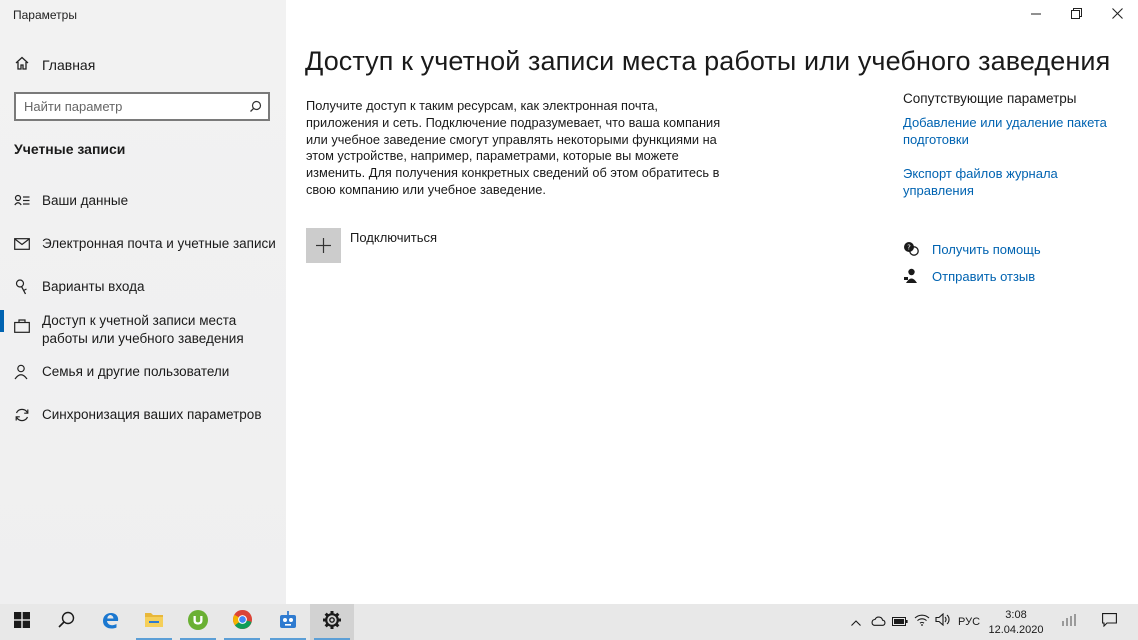 The height and width of the screenshot is (640, 1138). What do you see at coordinates (1016, 630) in the screenshot?
I see `clock-date: 12.04.2020` at bounding box center [1016, 630].